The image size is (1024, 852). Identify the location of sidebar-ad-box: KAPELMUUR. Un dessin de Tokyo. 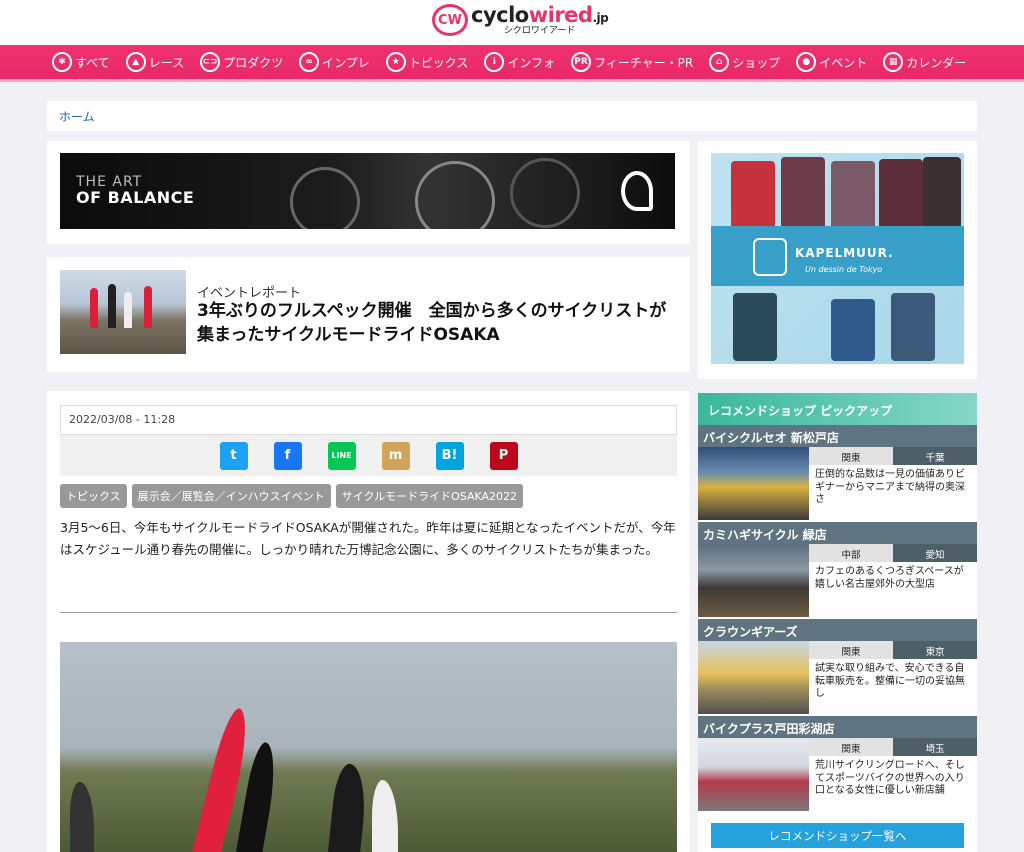
(837, 260).